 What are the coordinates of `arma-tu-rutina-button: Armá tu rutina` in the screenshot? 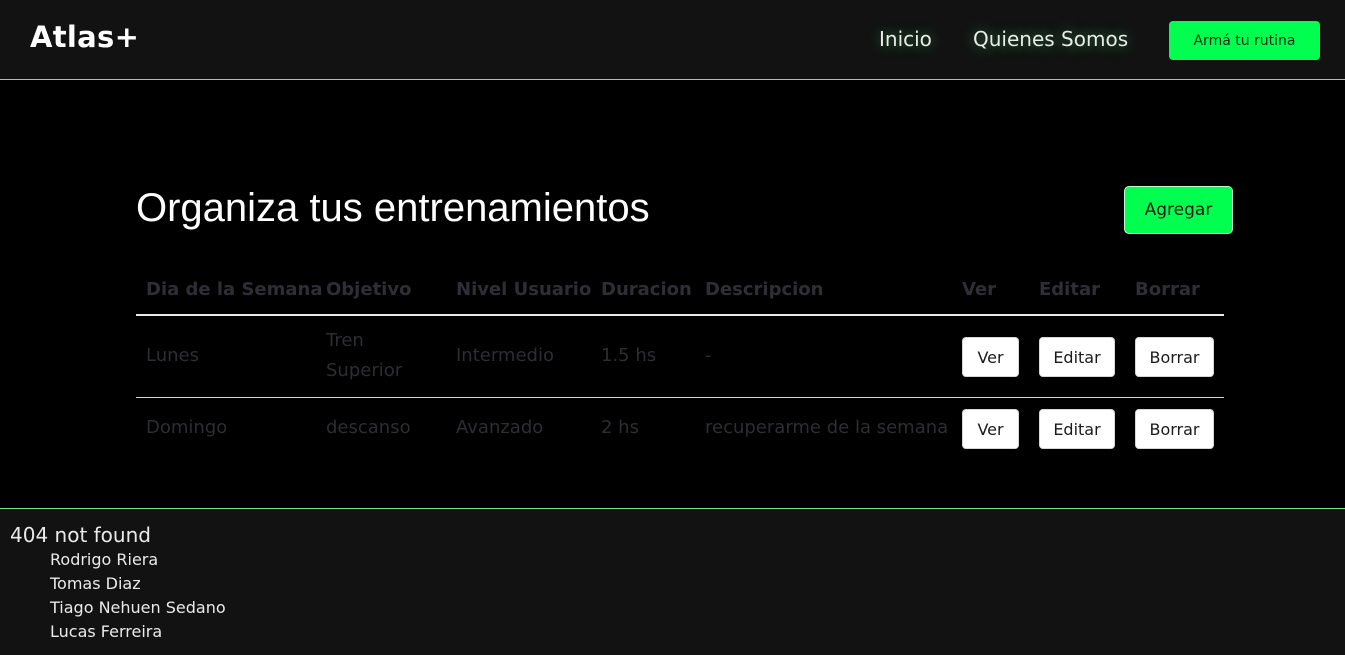 It's located at (1244, 40).